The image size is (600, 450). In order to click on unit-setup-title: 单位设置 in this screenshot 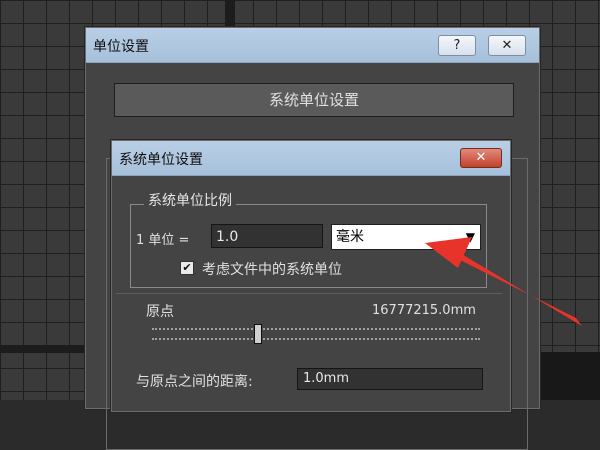, I will do `click(121, 47)`.